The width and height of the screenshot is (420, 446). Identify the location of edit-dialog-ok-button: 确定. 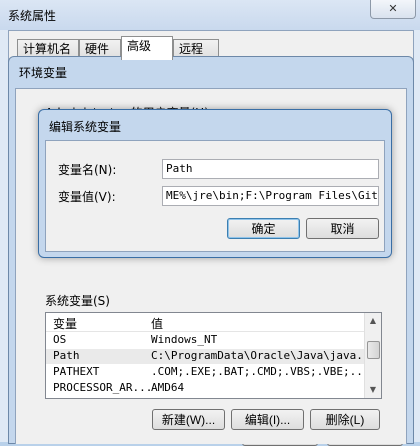
(263, 228).